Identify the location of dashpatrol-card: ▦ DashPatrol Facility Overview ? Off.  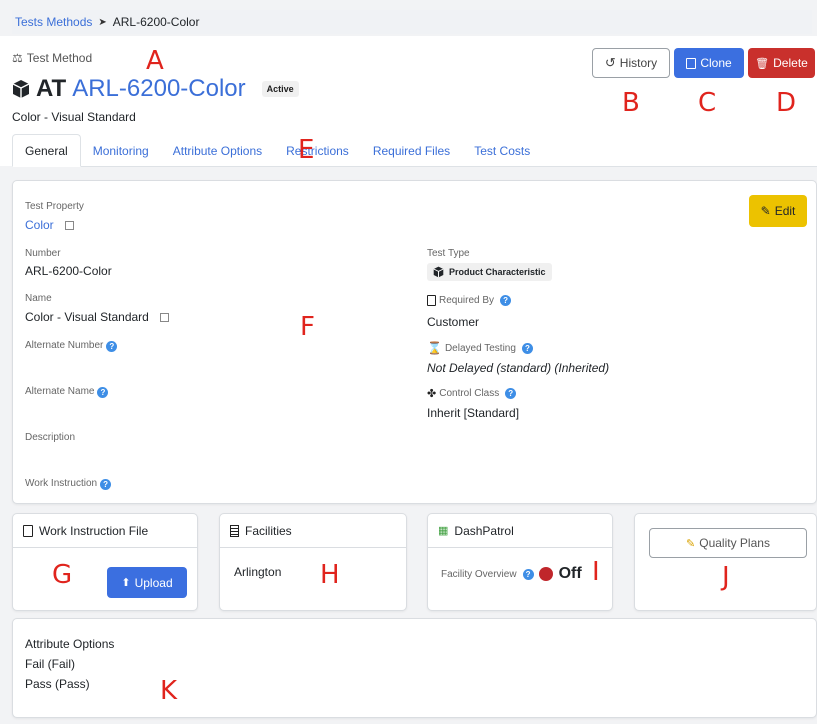
(520, 562).